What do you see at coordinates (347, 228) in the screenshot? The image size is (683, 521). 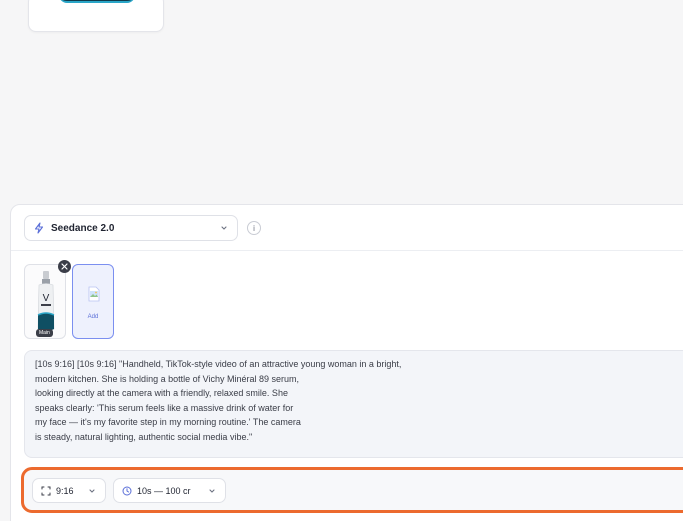 I see `model-toolbar: Seedance 2.0 i` at bounding box center [347, 228].